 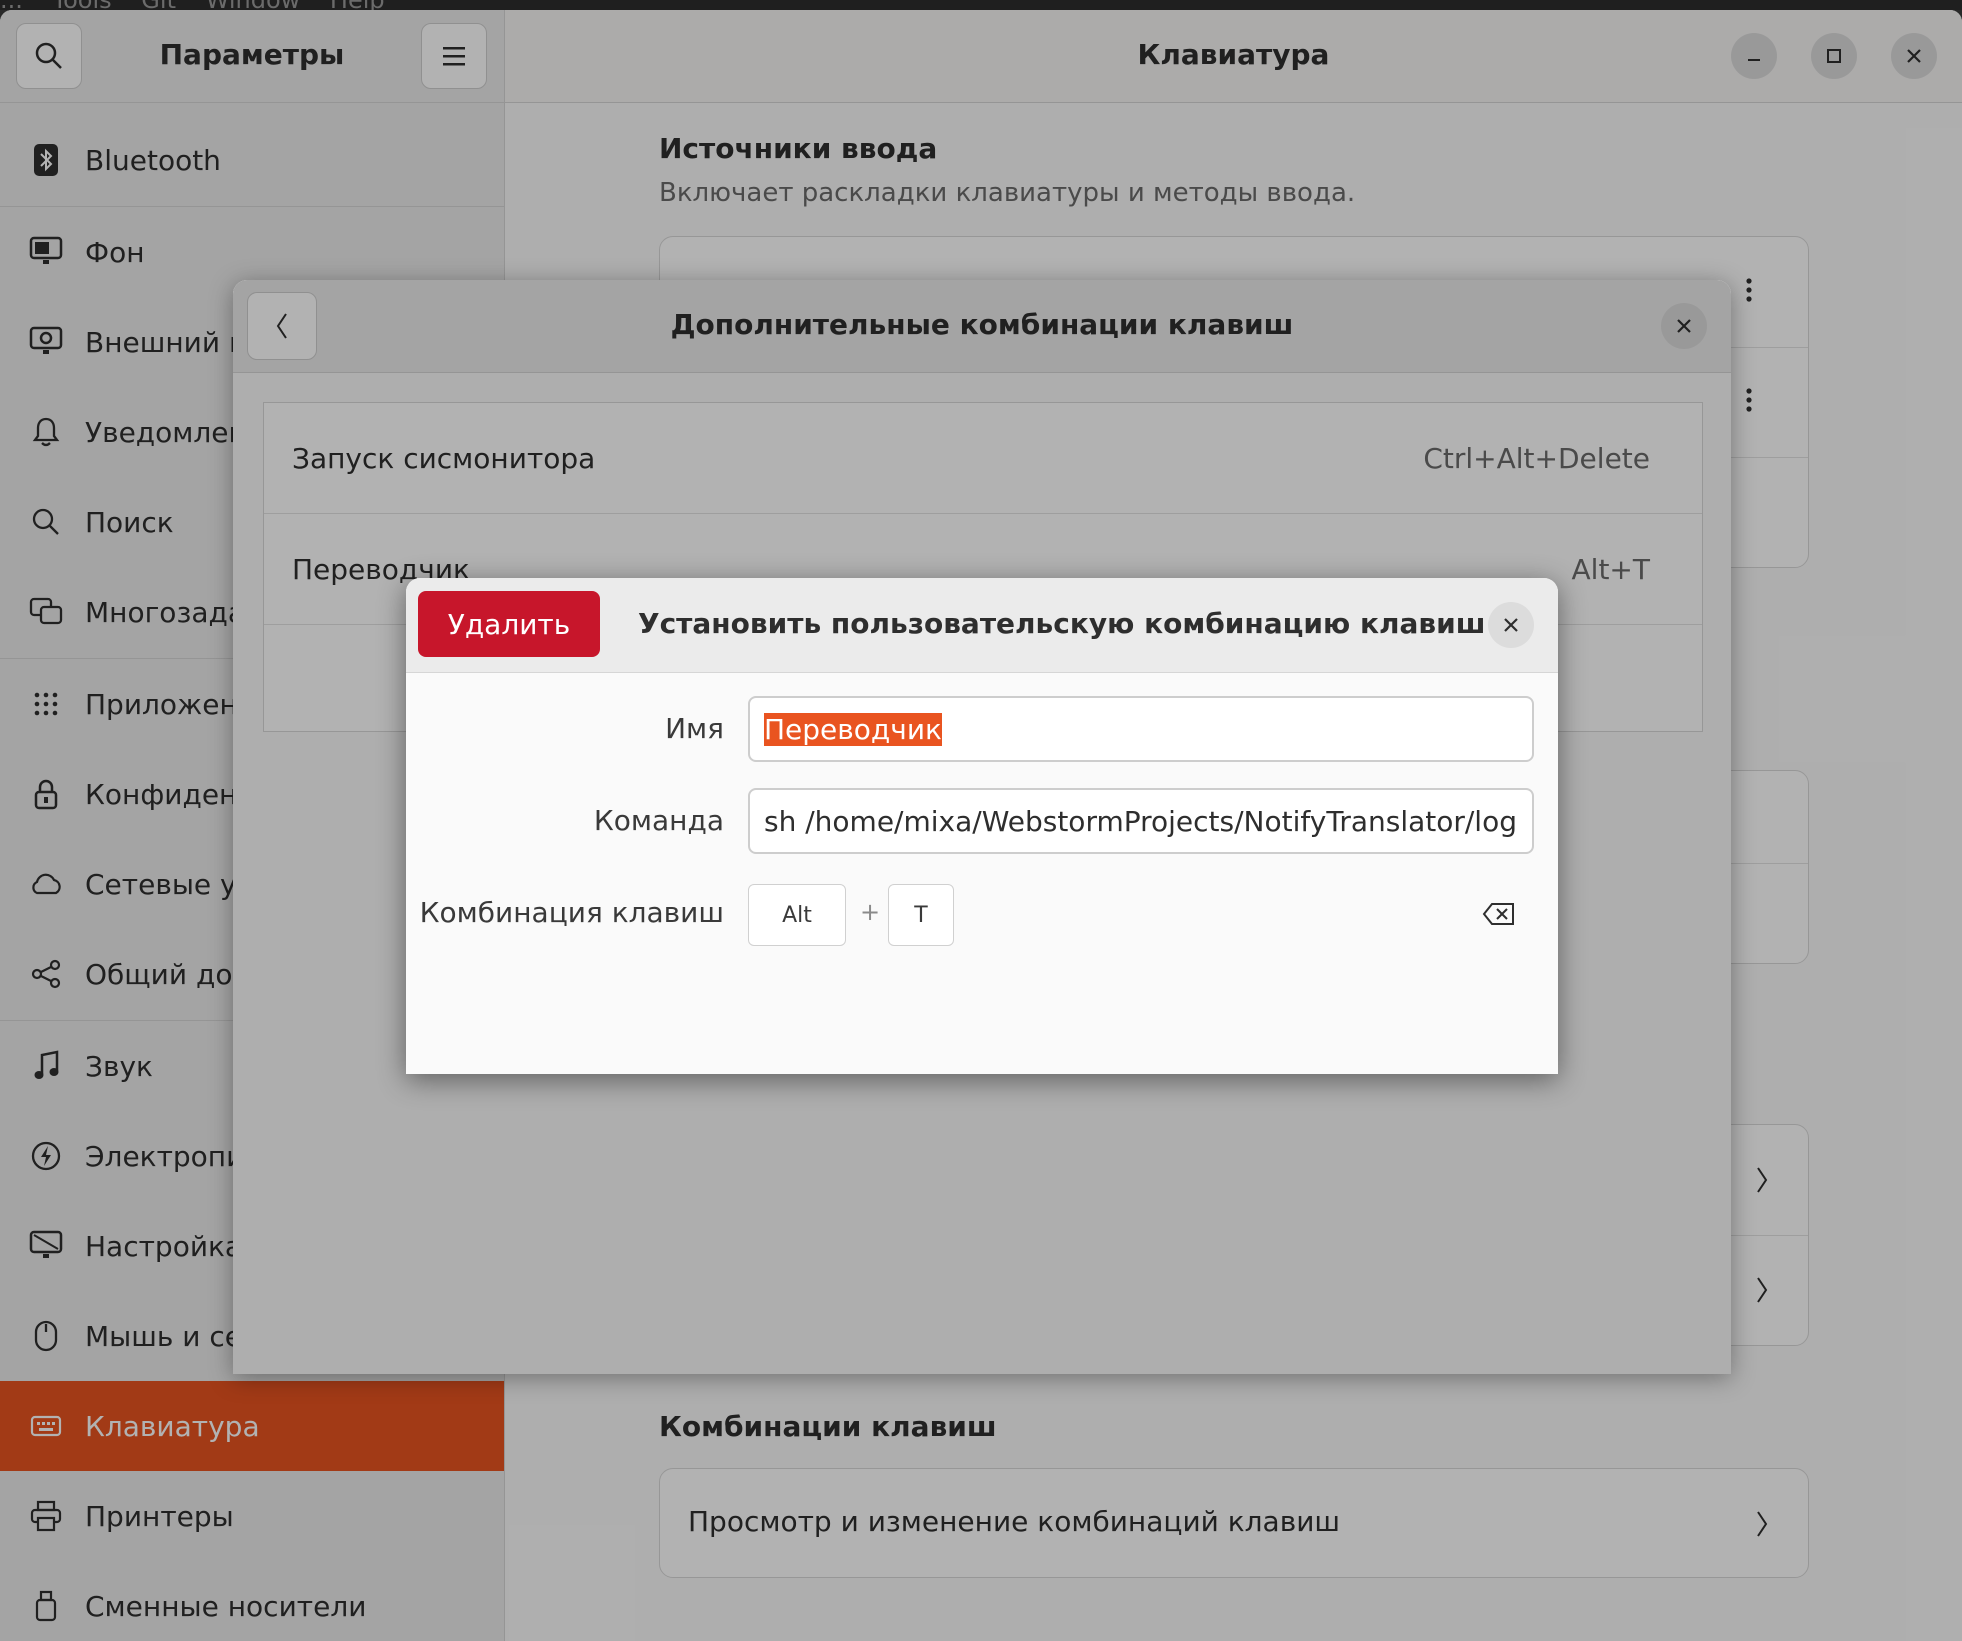 I want to click on close-icon, so click(x=1511, y=625).